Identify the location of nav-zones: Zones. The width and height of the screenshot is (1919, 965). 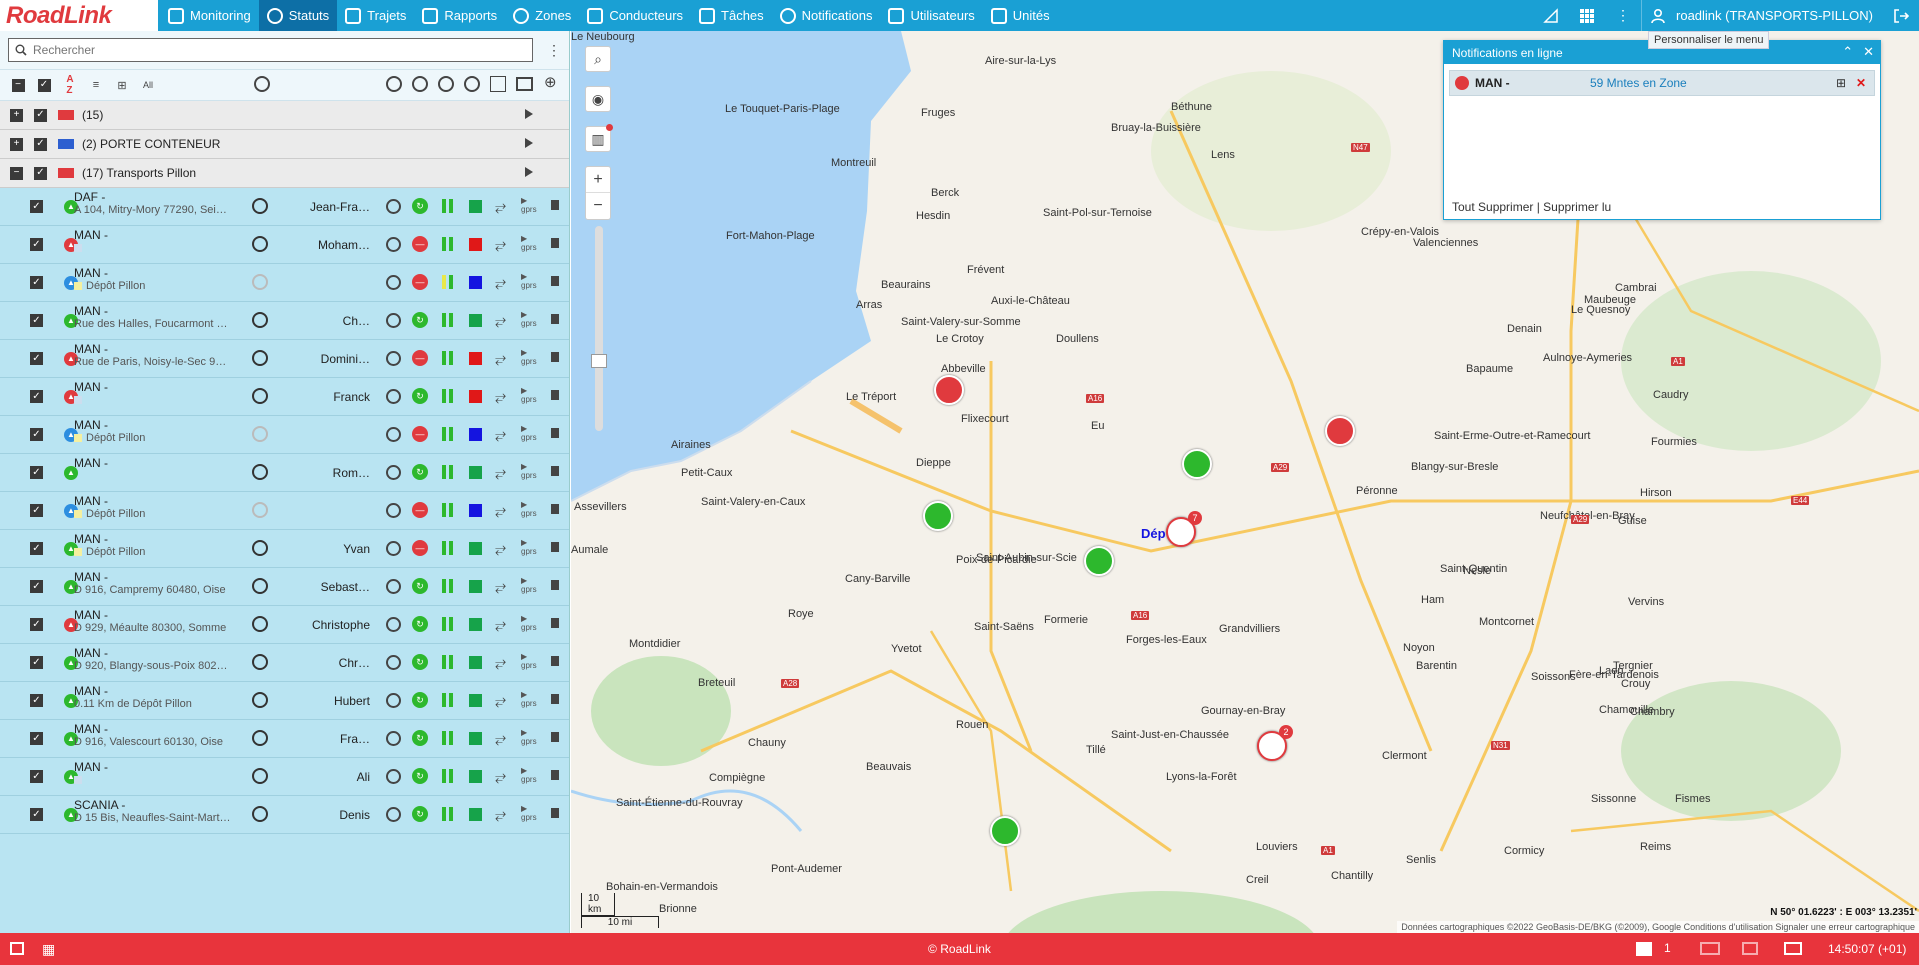
(542, 15).